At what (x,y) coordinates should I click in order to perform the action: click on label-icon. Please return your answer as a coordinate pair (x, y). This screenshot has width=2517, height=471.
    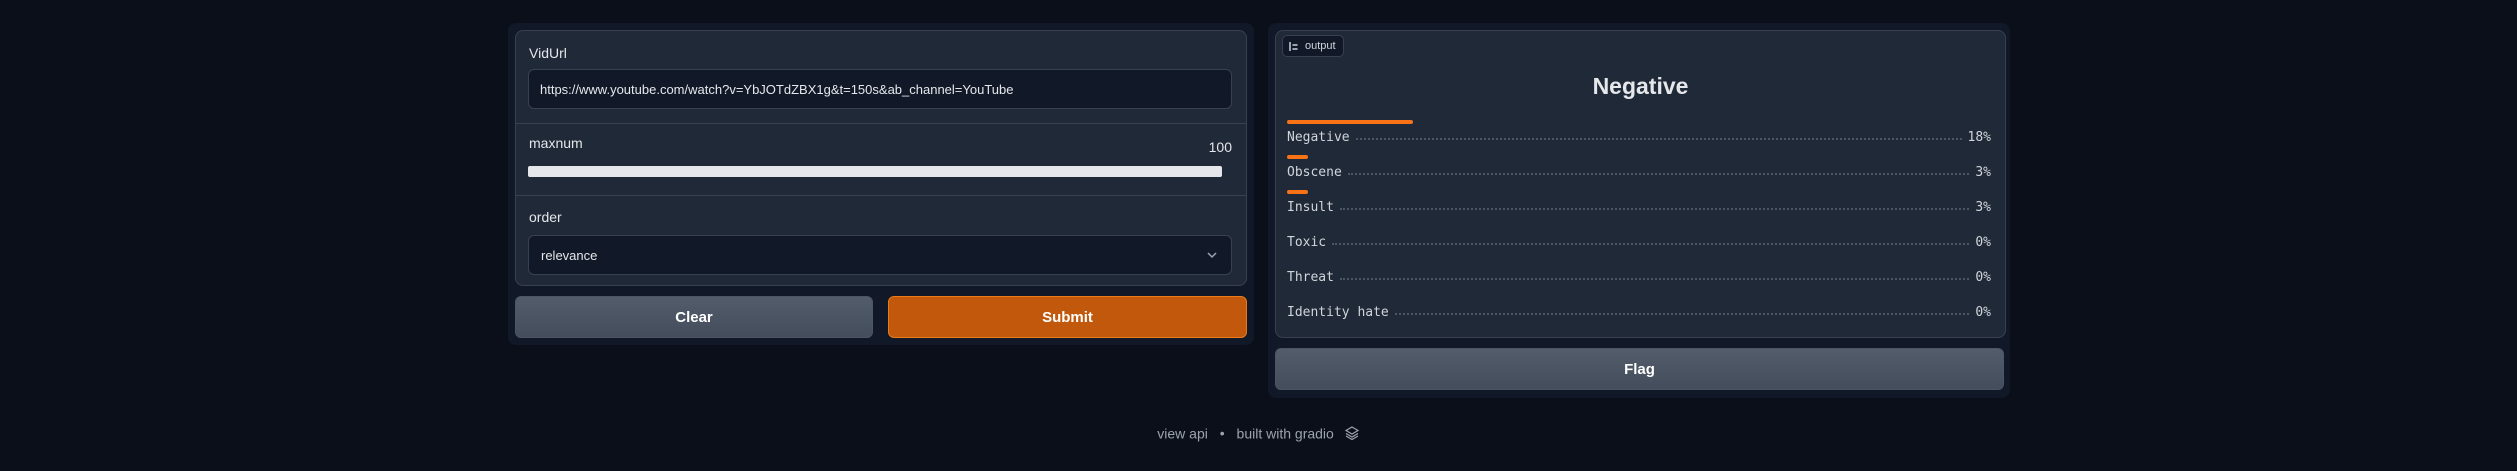
    Looking at the image, I should click on (1293, 46).